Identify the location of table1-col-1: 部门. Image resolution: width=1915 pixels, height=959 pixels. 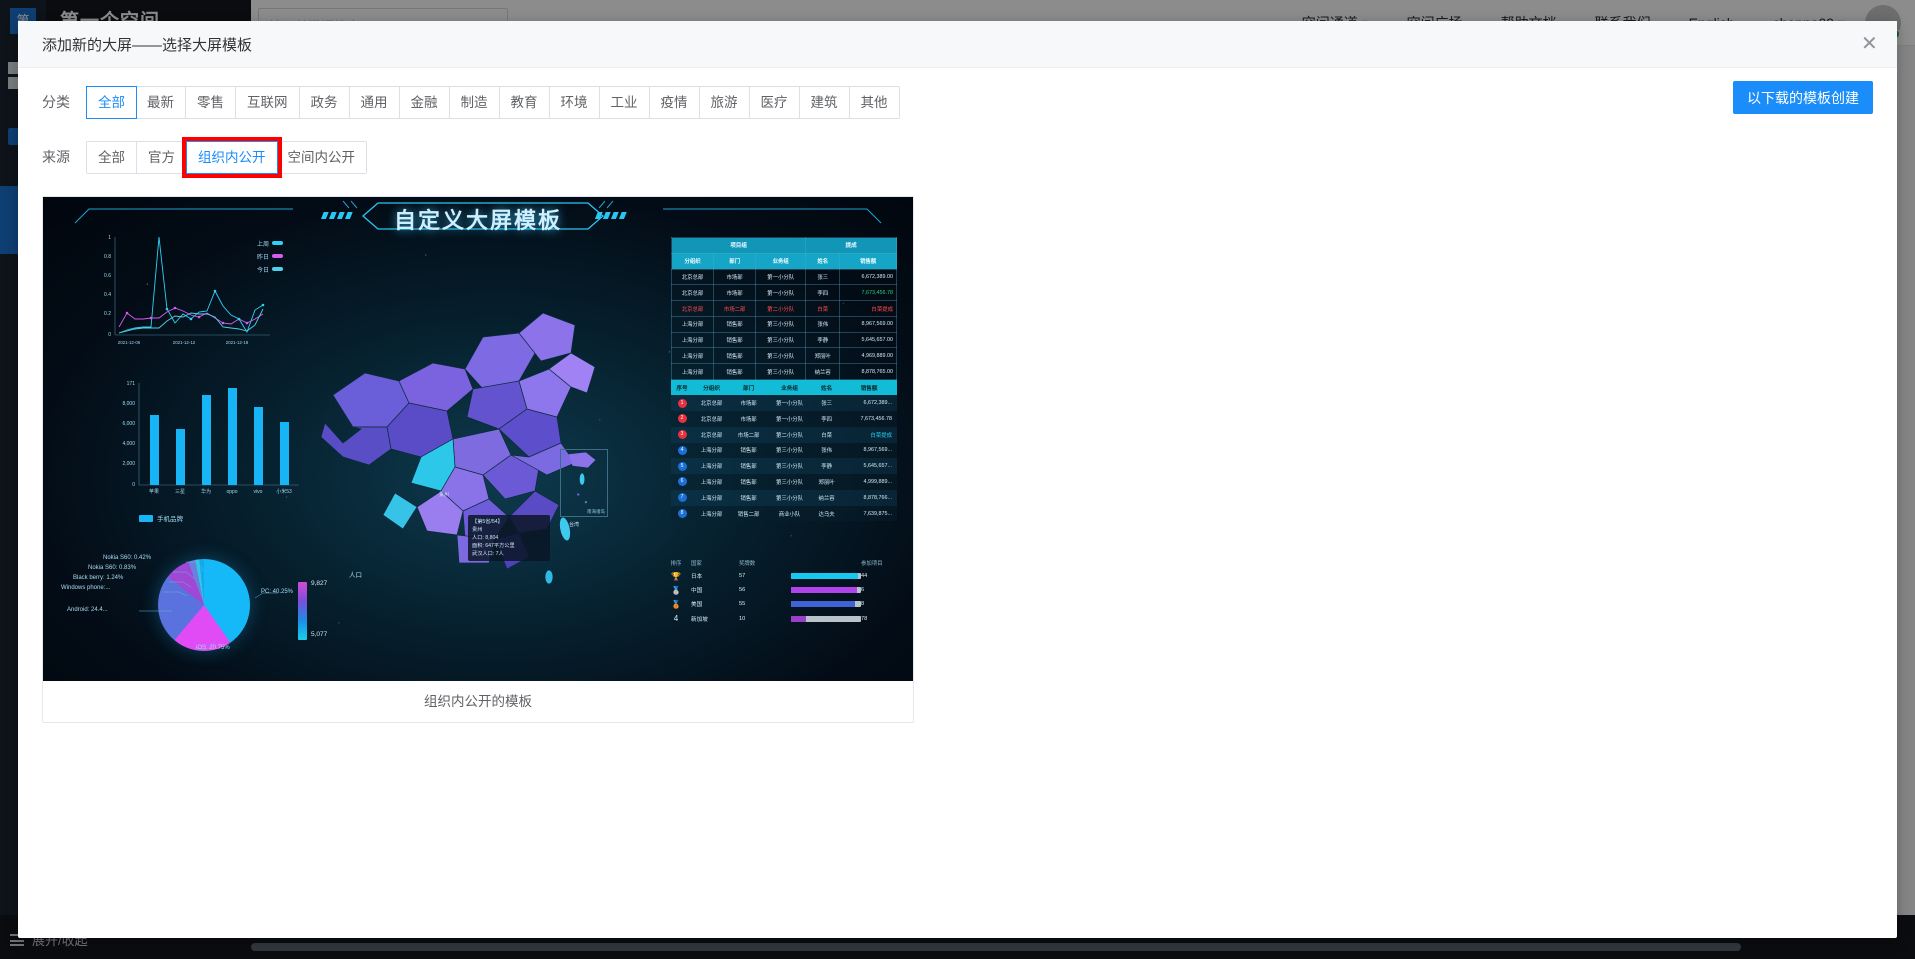
(735, 261).